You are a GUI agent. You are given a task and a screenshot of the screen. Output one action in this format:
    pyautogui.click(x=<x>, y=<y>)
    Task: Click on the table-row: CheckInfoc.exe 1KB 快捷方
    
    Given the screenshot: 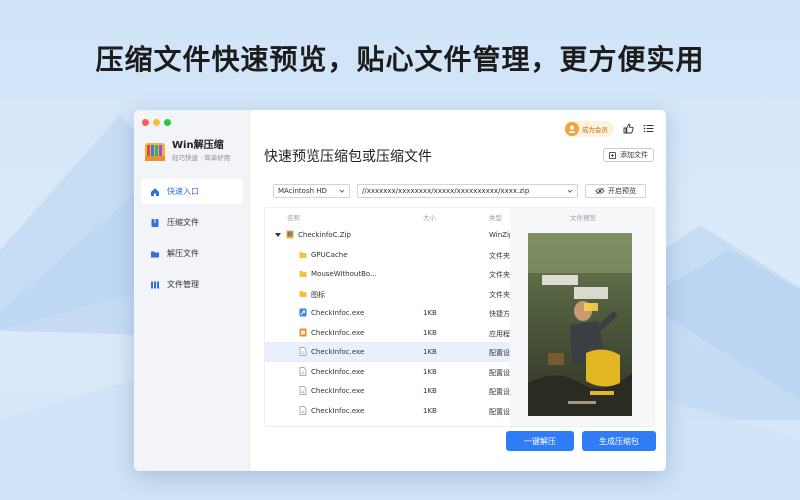 What is the action you would take?
    pyautogui.click(x=387, y=313)
    